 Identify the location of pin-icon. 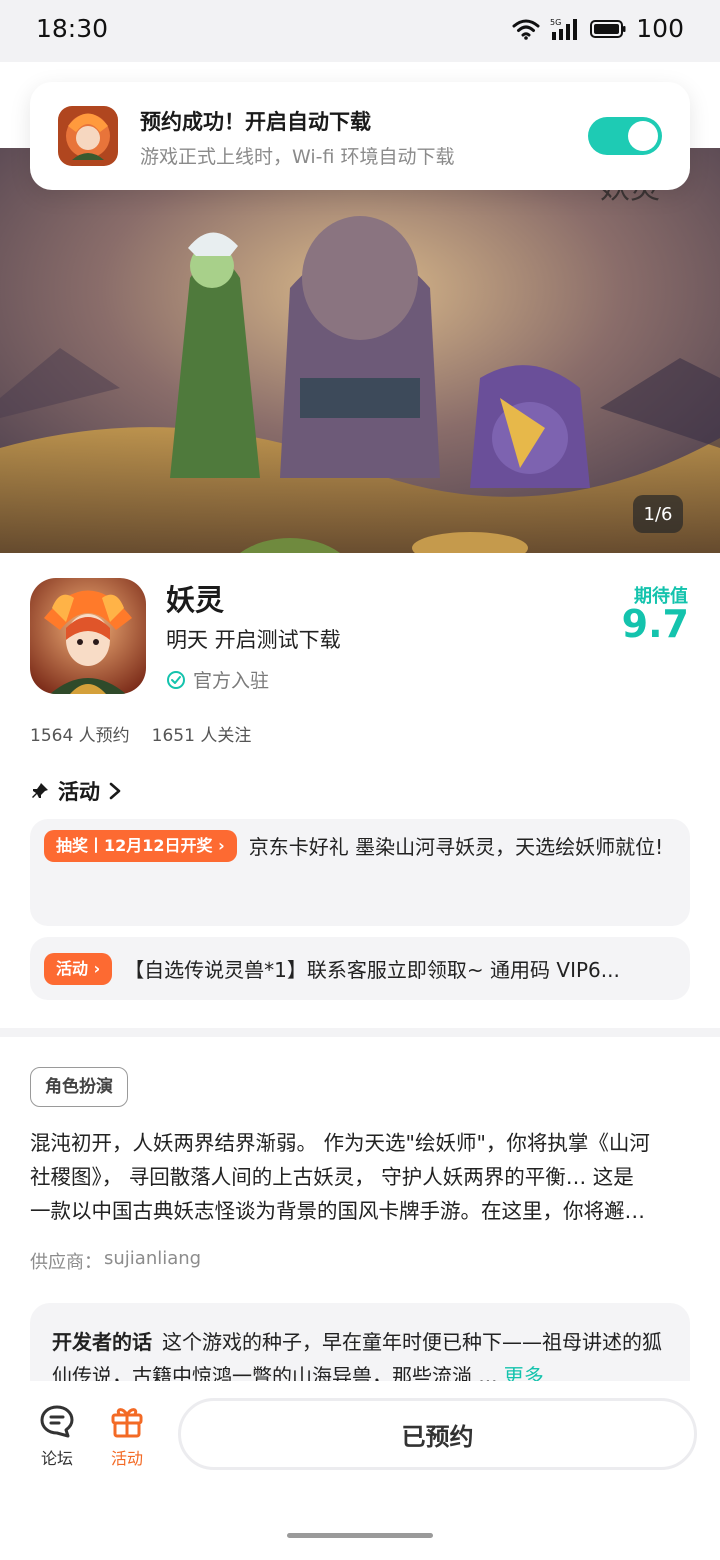
(40, 790).